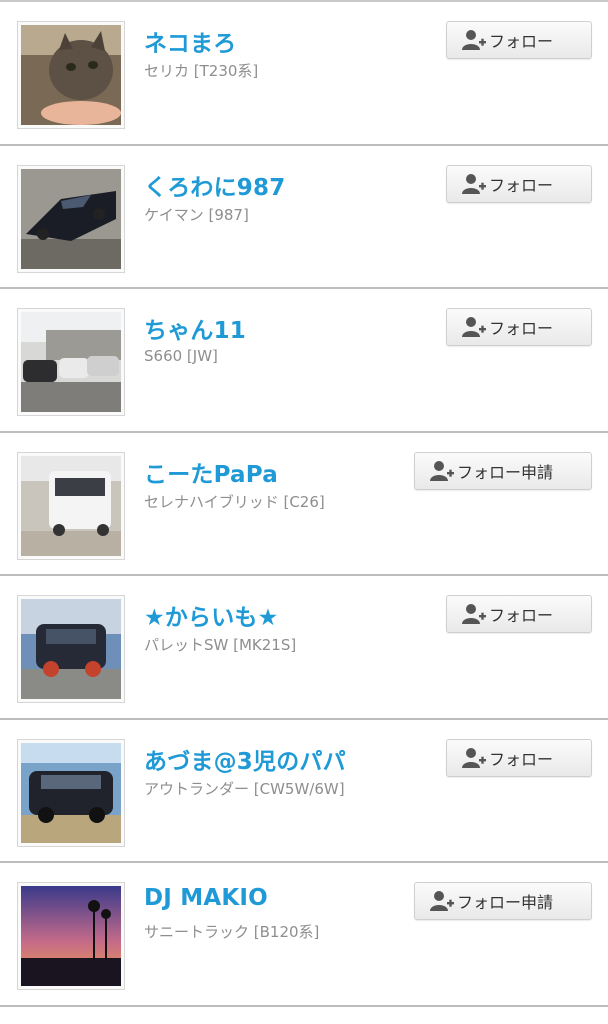  Describe the element at coordinates (304, 217) in the screenshot. I see `list-item: くろわに987 ケイマン [987] フォロー` at that location.